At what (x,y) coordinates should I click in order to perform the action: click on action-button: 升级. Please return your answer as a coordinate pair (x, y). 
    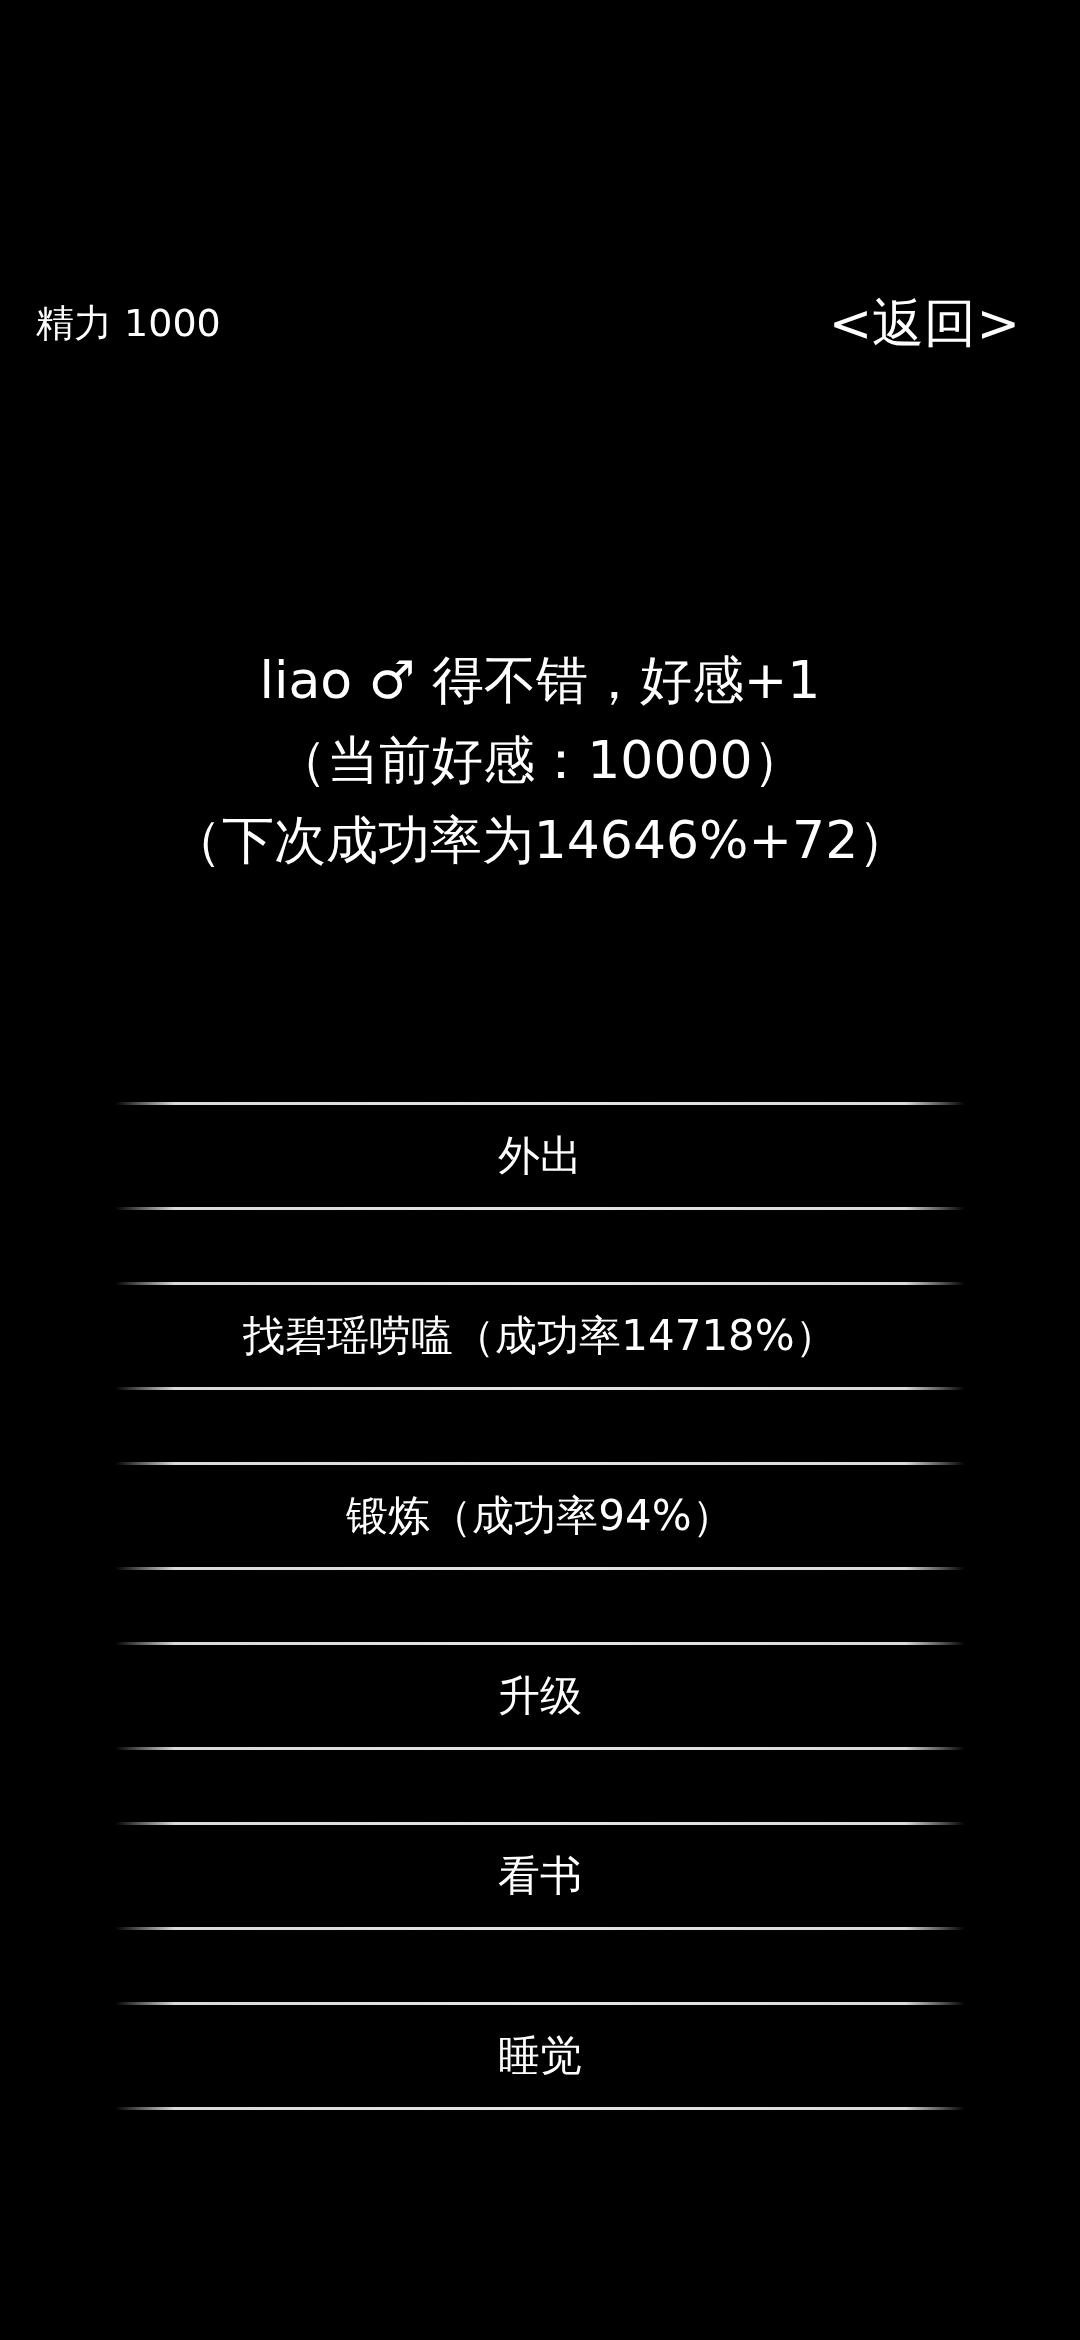
    Looking at the image, I should click on (540, 1696).